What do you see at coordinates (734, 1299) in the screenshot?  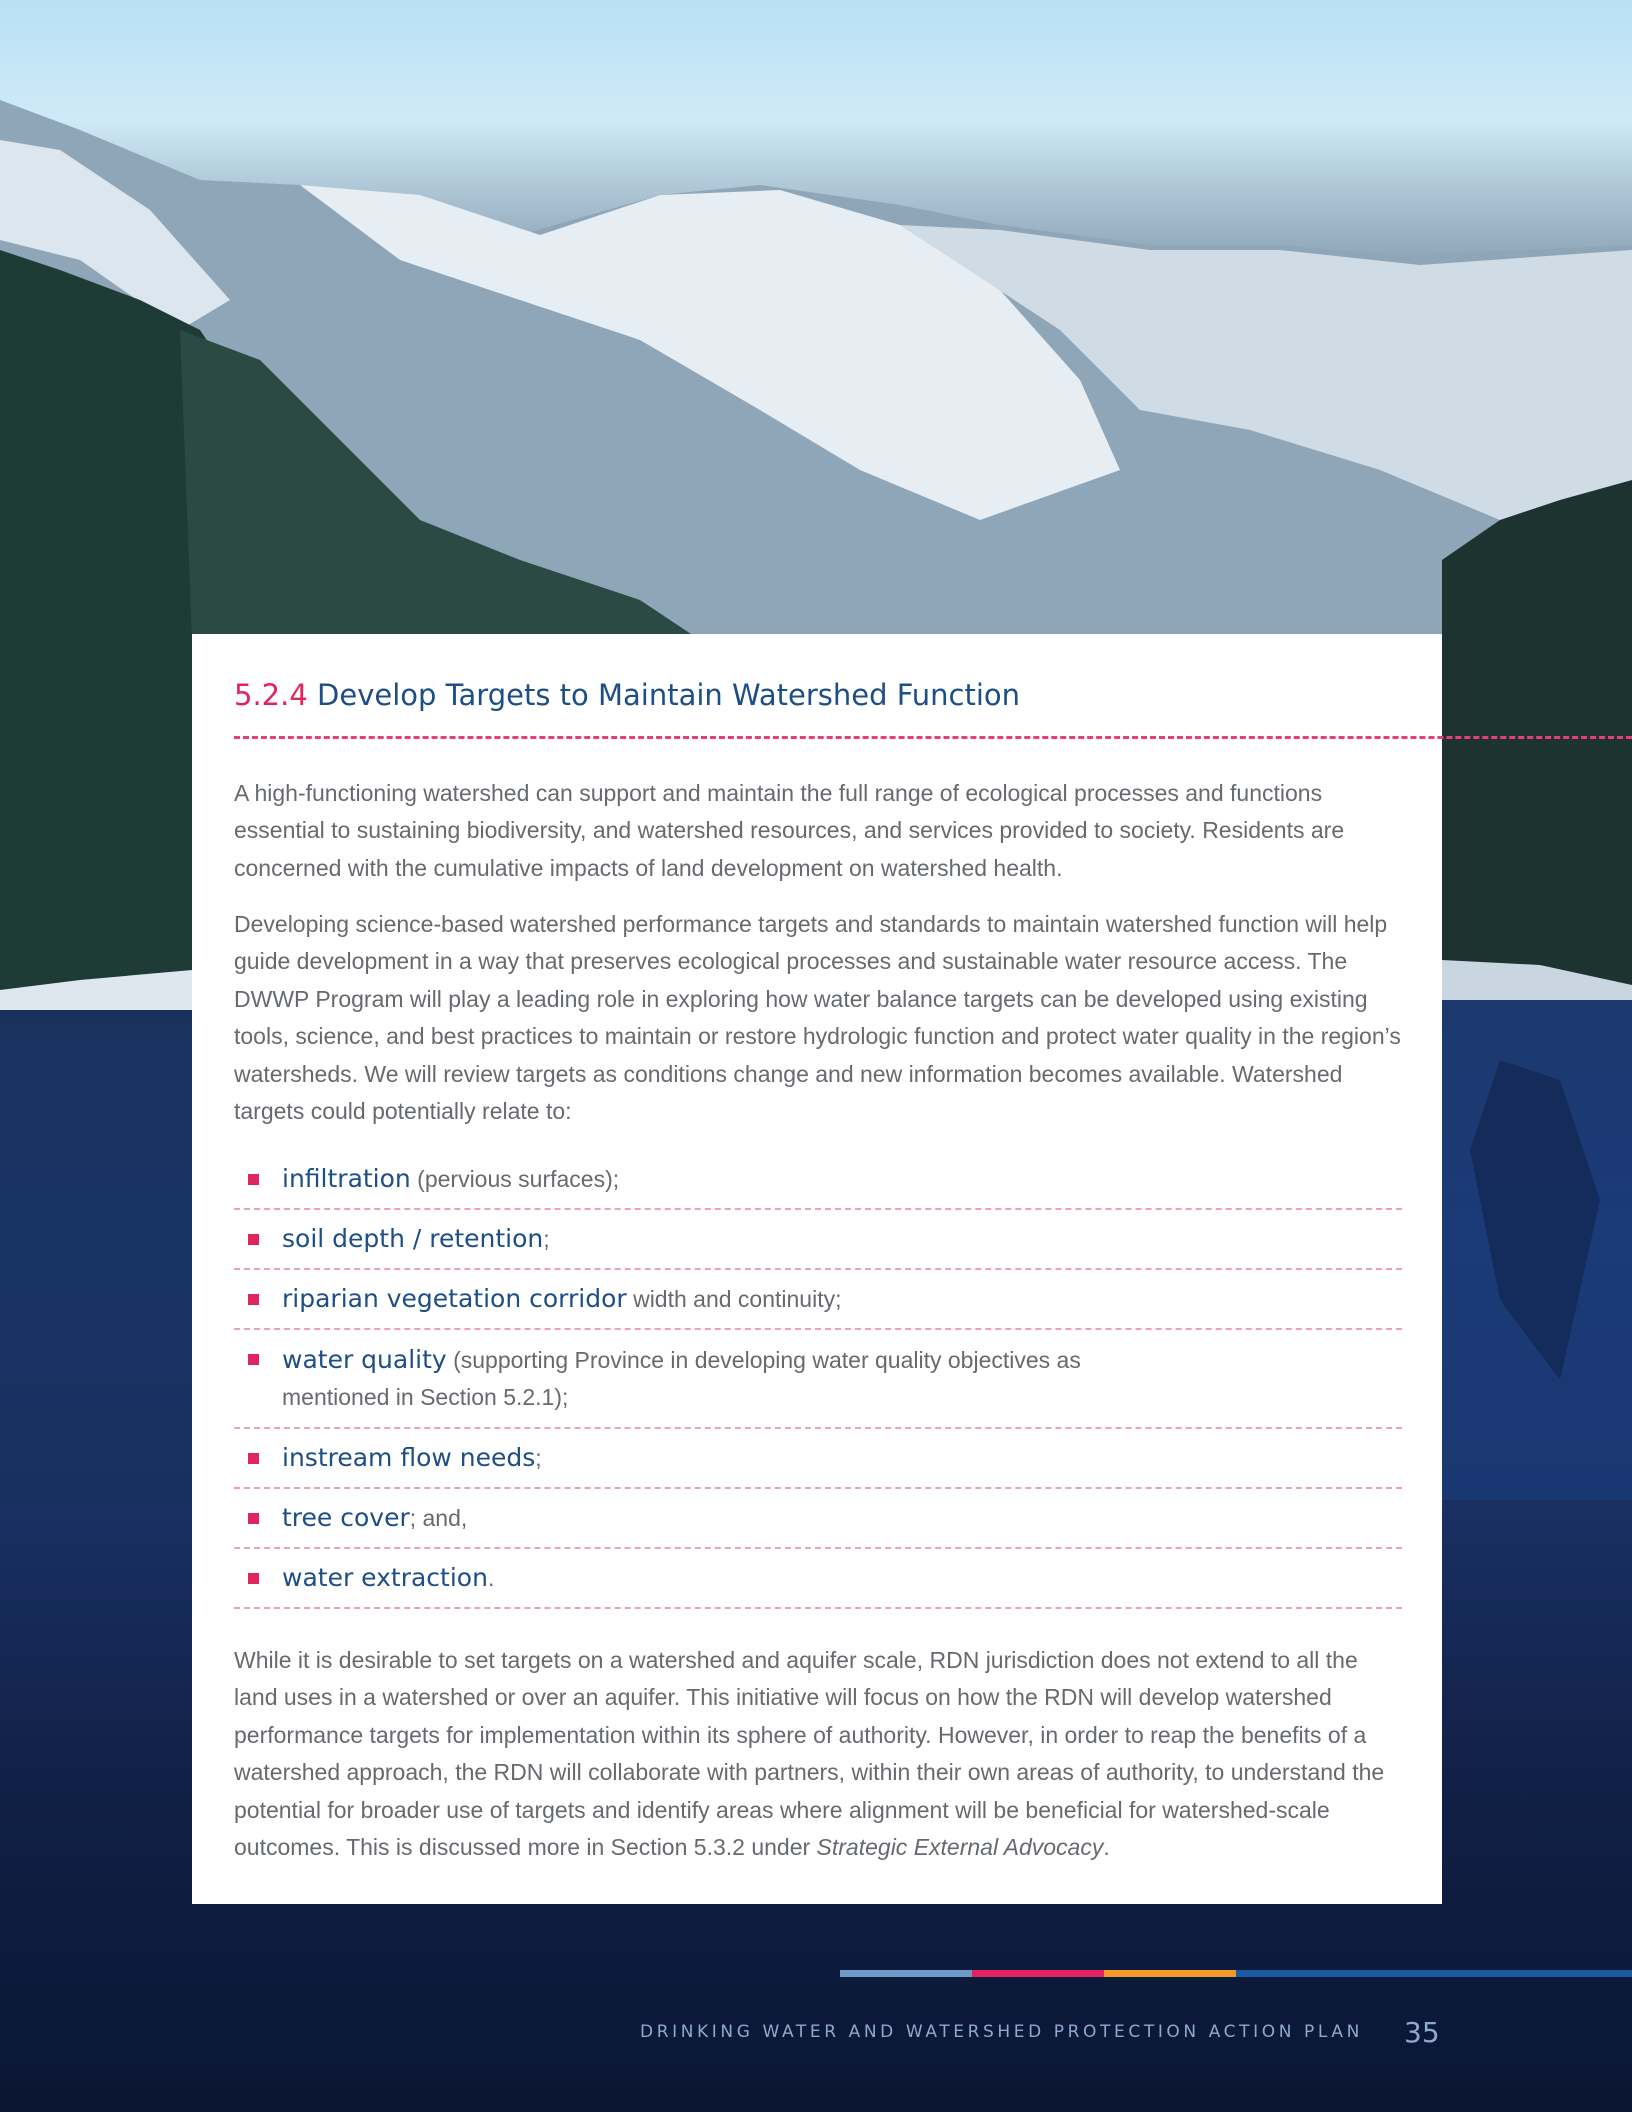 I see `target-detail: width and continuity;` at bounding box center [734, 1299].